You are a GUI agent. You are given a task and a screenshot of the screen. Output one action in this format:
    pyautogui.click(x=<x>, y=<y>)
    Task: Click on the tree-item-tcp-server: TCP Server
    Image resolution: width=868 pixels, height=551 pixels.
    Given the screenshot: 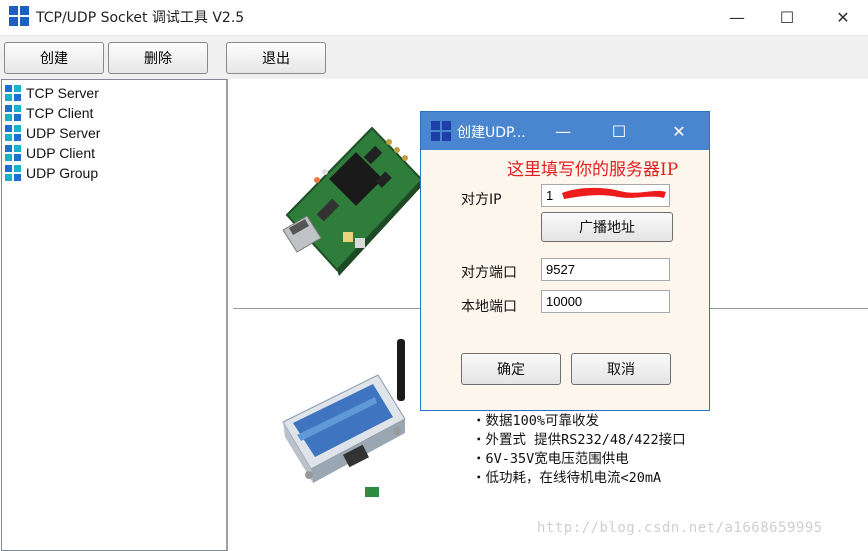 What is the action you would take?
    pyautogui.click(x=52, y=92)
    